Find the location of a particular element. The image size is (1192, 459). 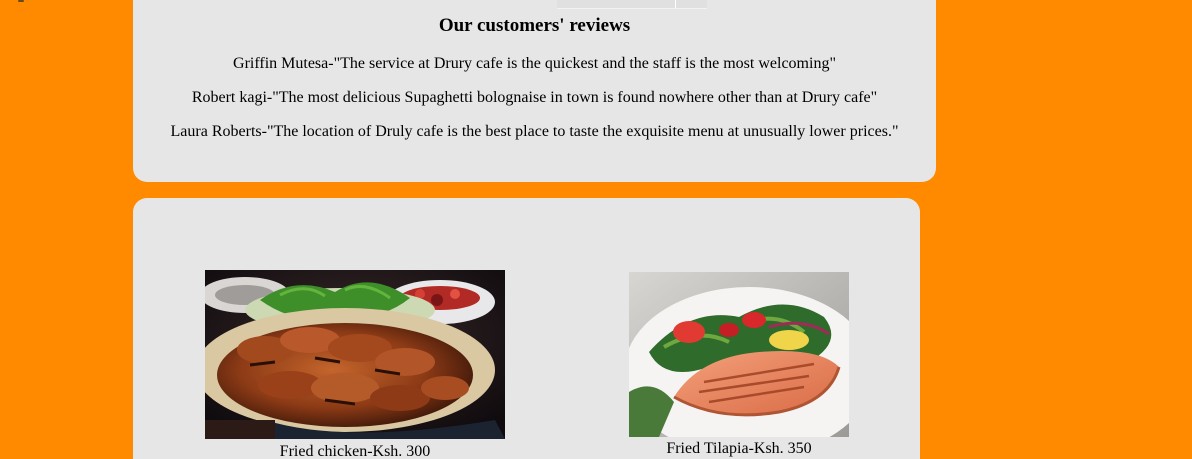

input-divider is located at coordinates (675, 4).